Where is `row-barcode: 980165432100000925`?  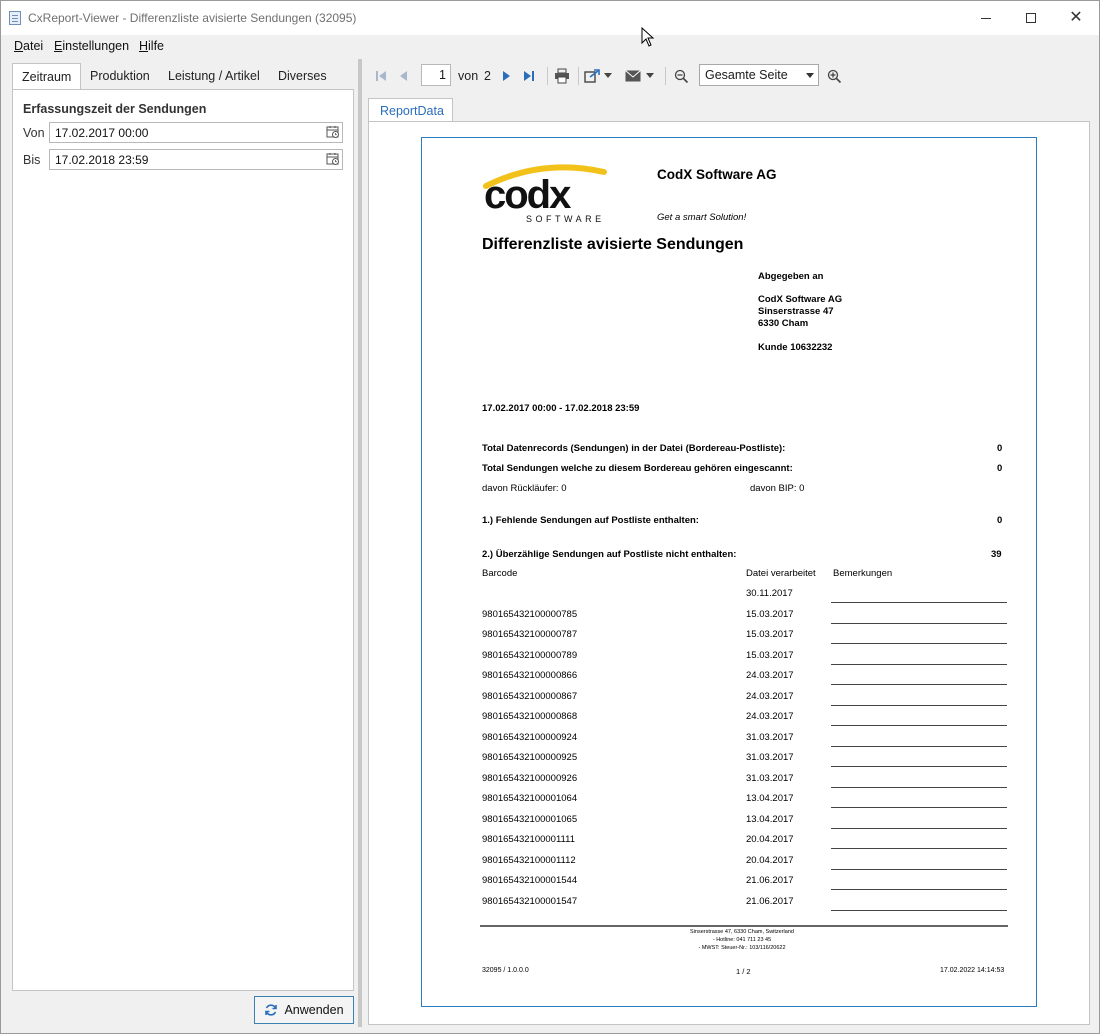 row-barcode: 980165432100000925 is located at coordinates (530, 757).